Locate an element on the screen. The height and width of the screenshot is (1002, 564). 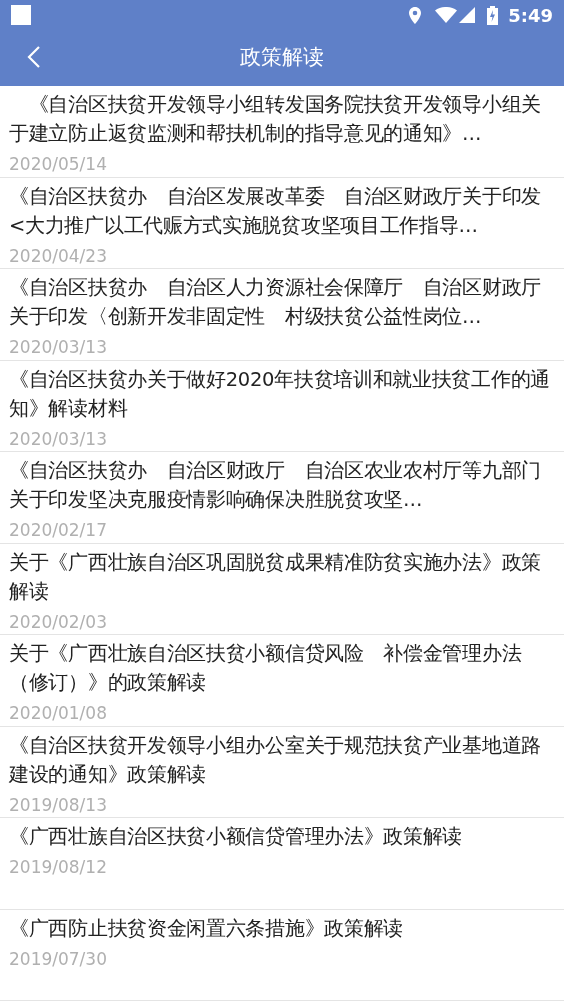
article-link: 《自治区扶贫办关于做好2020年扶贫培训和就业扶贫工作的通知》解读材料 is located at coordinates (282, 393).